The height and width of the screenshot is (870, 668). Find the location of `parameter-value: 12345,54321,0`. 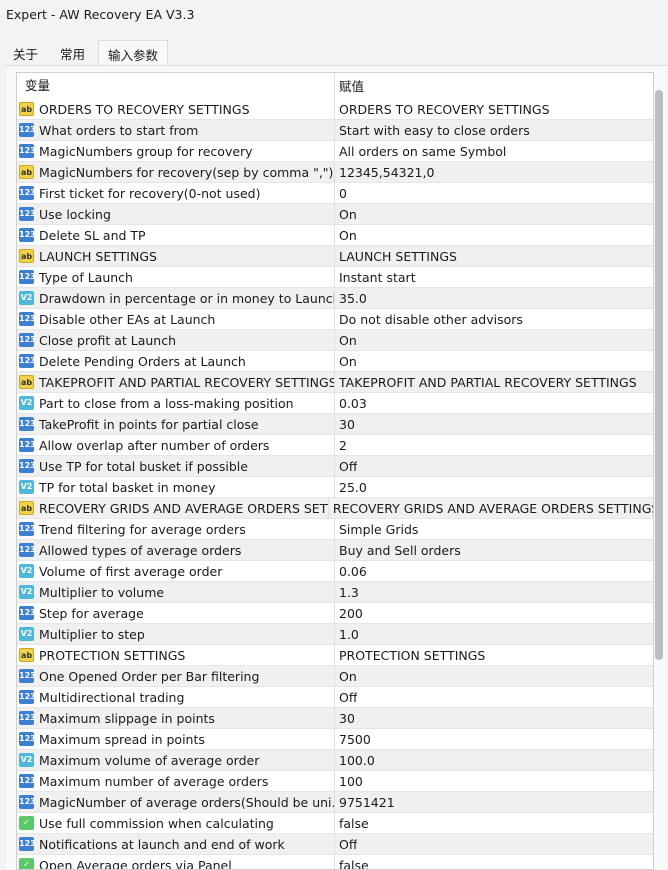

parameter-value: 12345,54321,0 is located at coordinates (384, 172).